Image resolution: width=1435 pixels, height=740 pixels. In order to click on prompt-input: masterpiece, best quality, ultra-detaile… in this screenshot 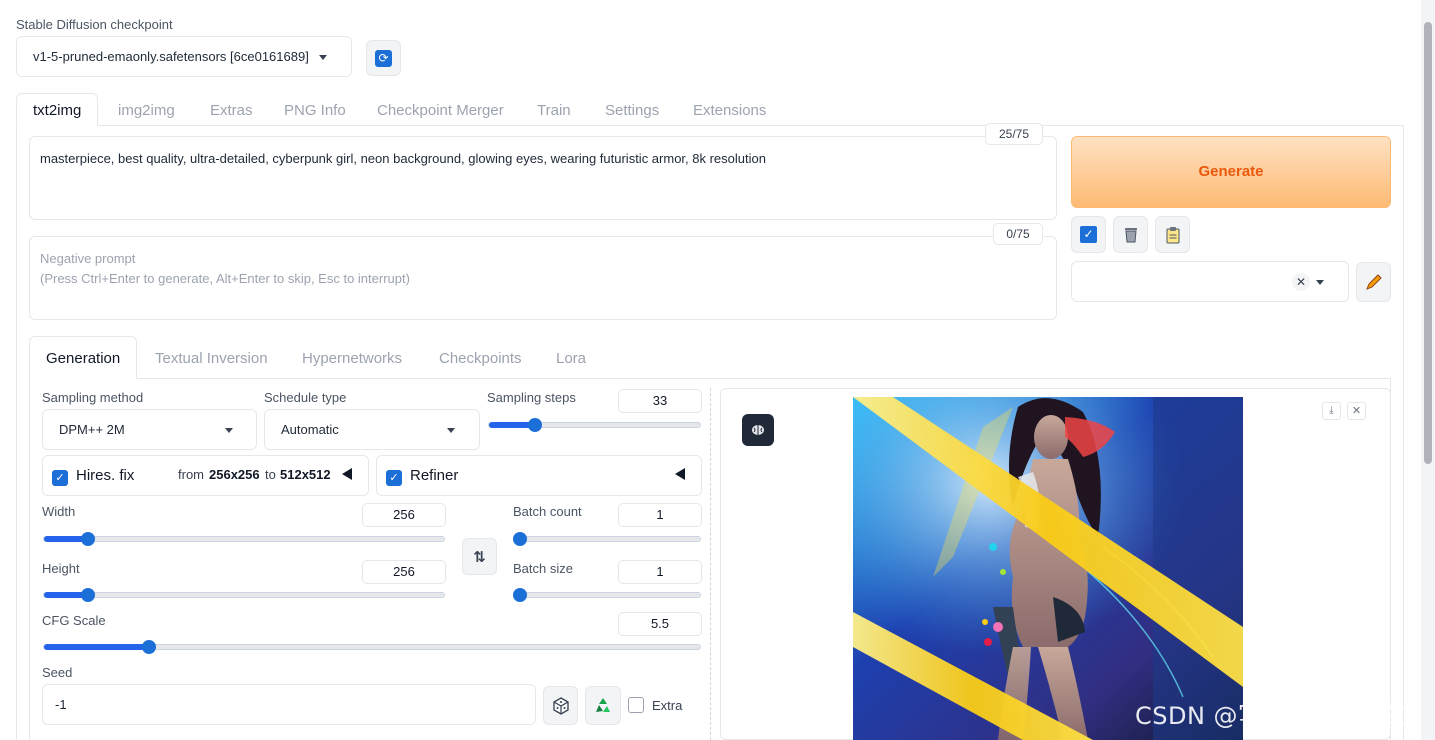, I will do `click(543, 178)`.